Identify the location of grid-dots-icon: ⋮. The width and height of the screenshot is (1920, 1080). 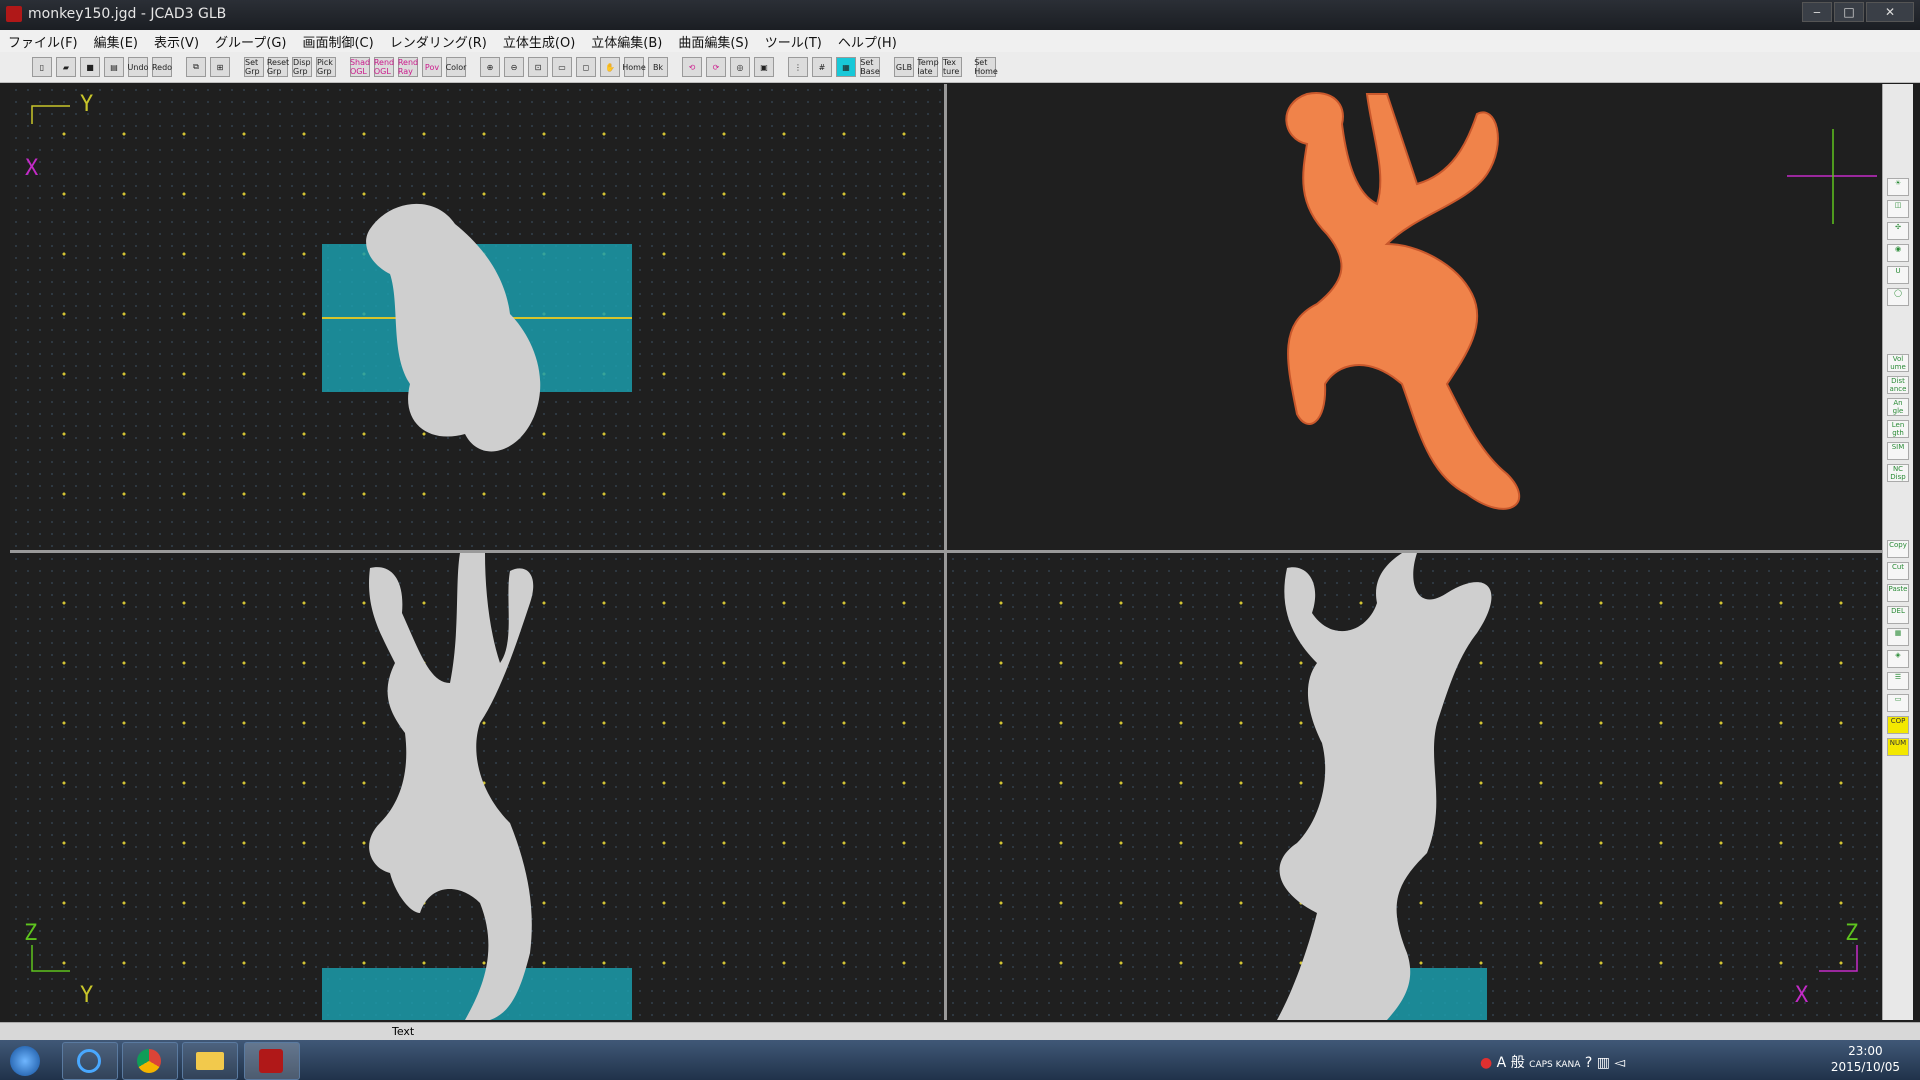
(798, 67).